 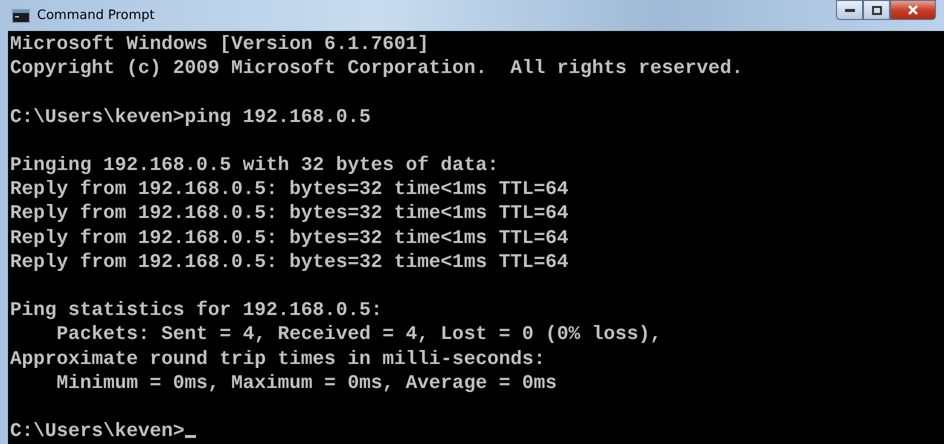 What do you see at coordinates (21, 15) in the screenshot?
I see `terminal-icon` at bounding box center [21, 15].